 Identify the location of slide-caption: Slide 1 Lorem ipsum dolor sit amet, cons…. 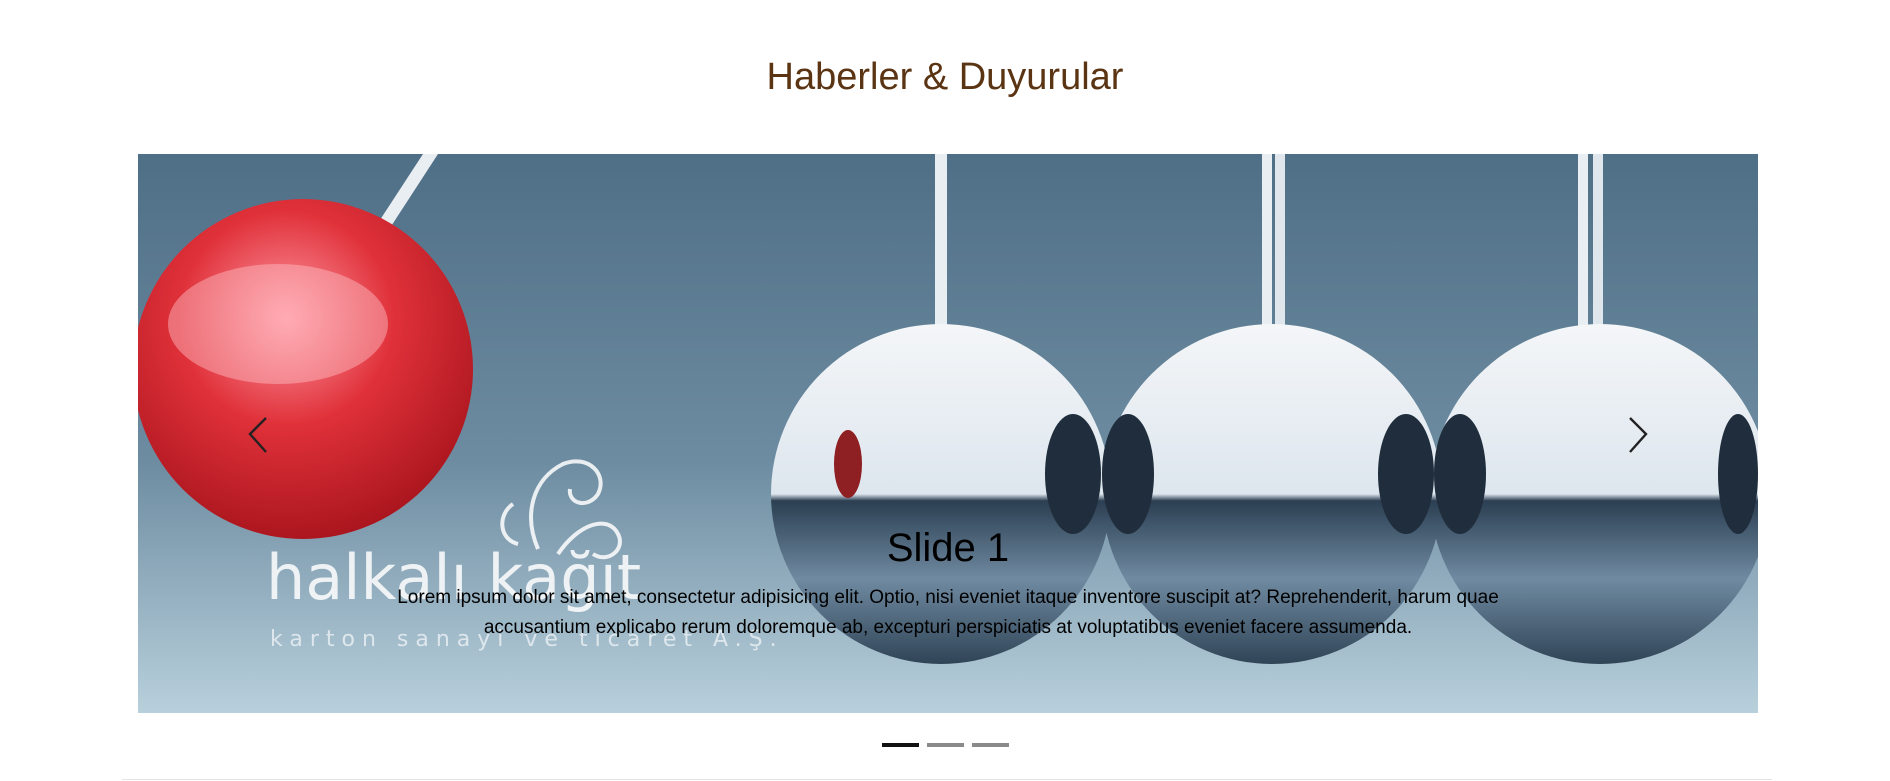
(948, 584).